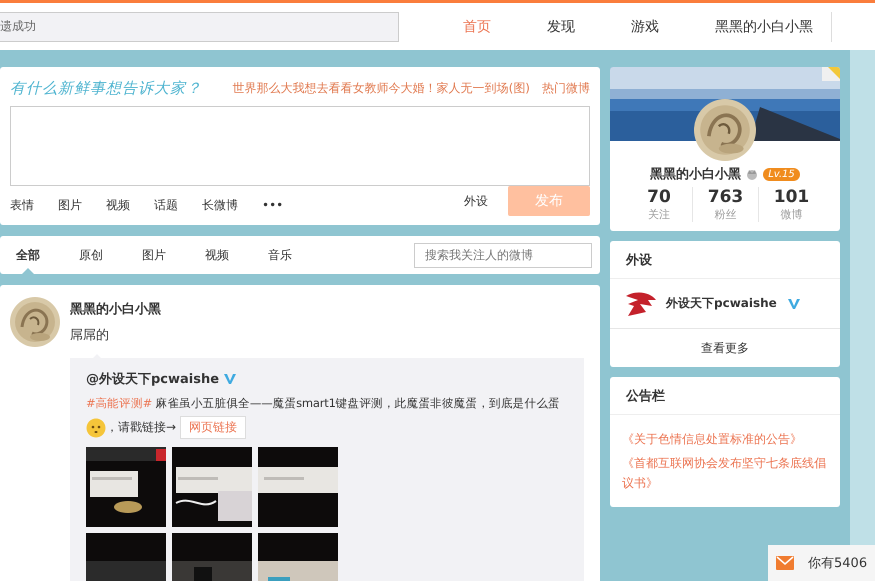  Describe the element at coordinates (166, 205) in the screenshot. I see `composer-tool: 话题` at that location.